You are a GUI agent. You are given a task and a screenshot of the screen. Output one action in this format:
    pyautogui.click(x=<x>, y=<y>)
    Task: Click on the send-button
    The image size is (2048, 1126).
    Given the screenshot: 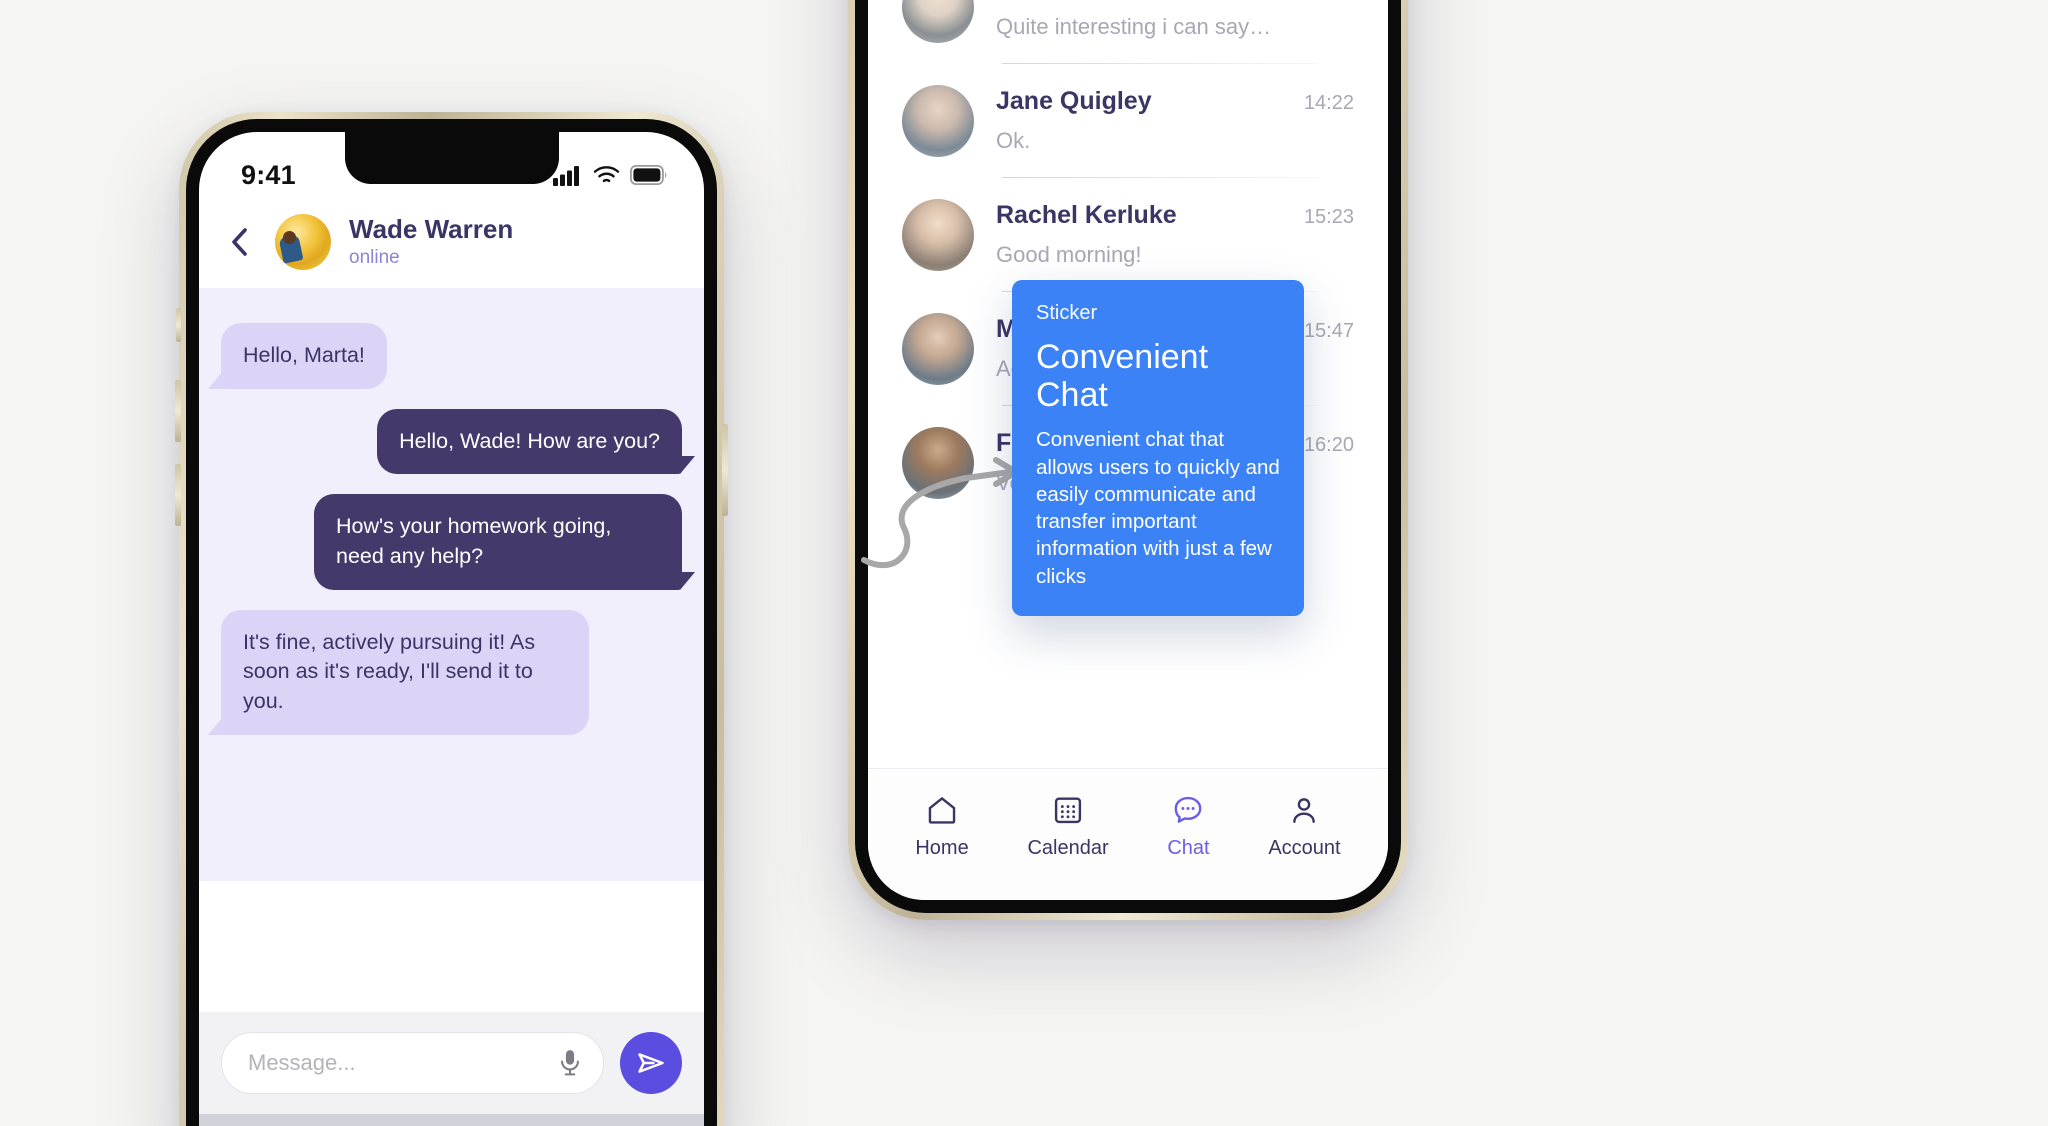 What is the action you would take?
    pyautogui.click(x=651, y=1063)
    